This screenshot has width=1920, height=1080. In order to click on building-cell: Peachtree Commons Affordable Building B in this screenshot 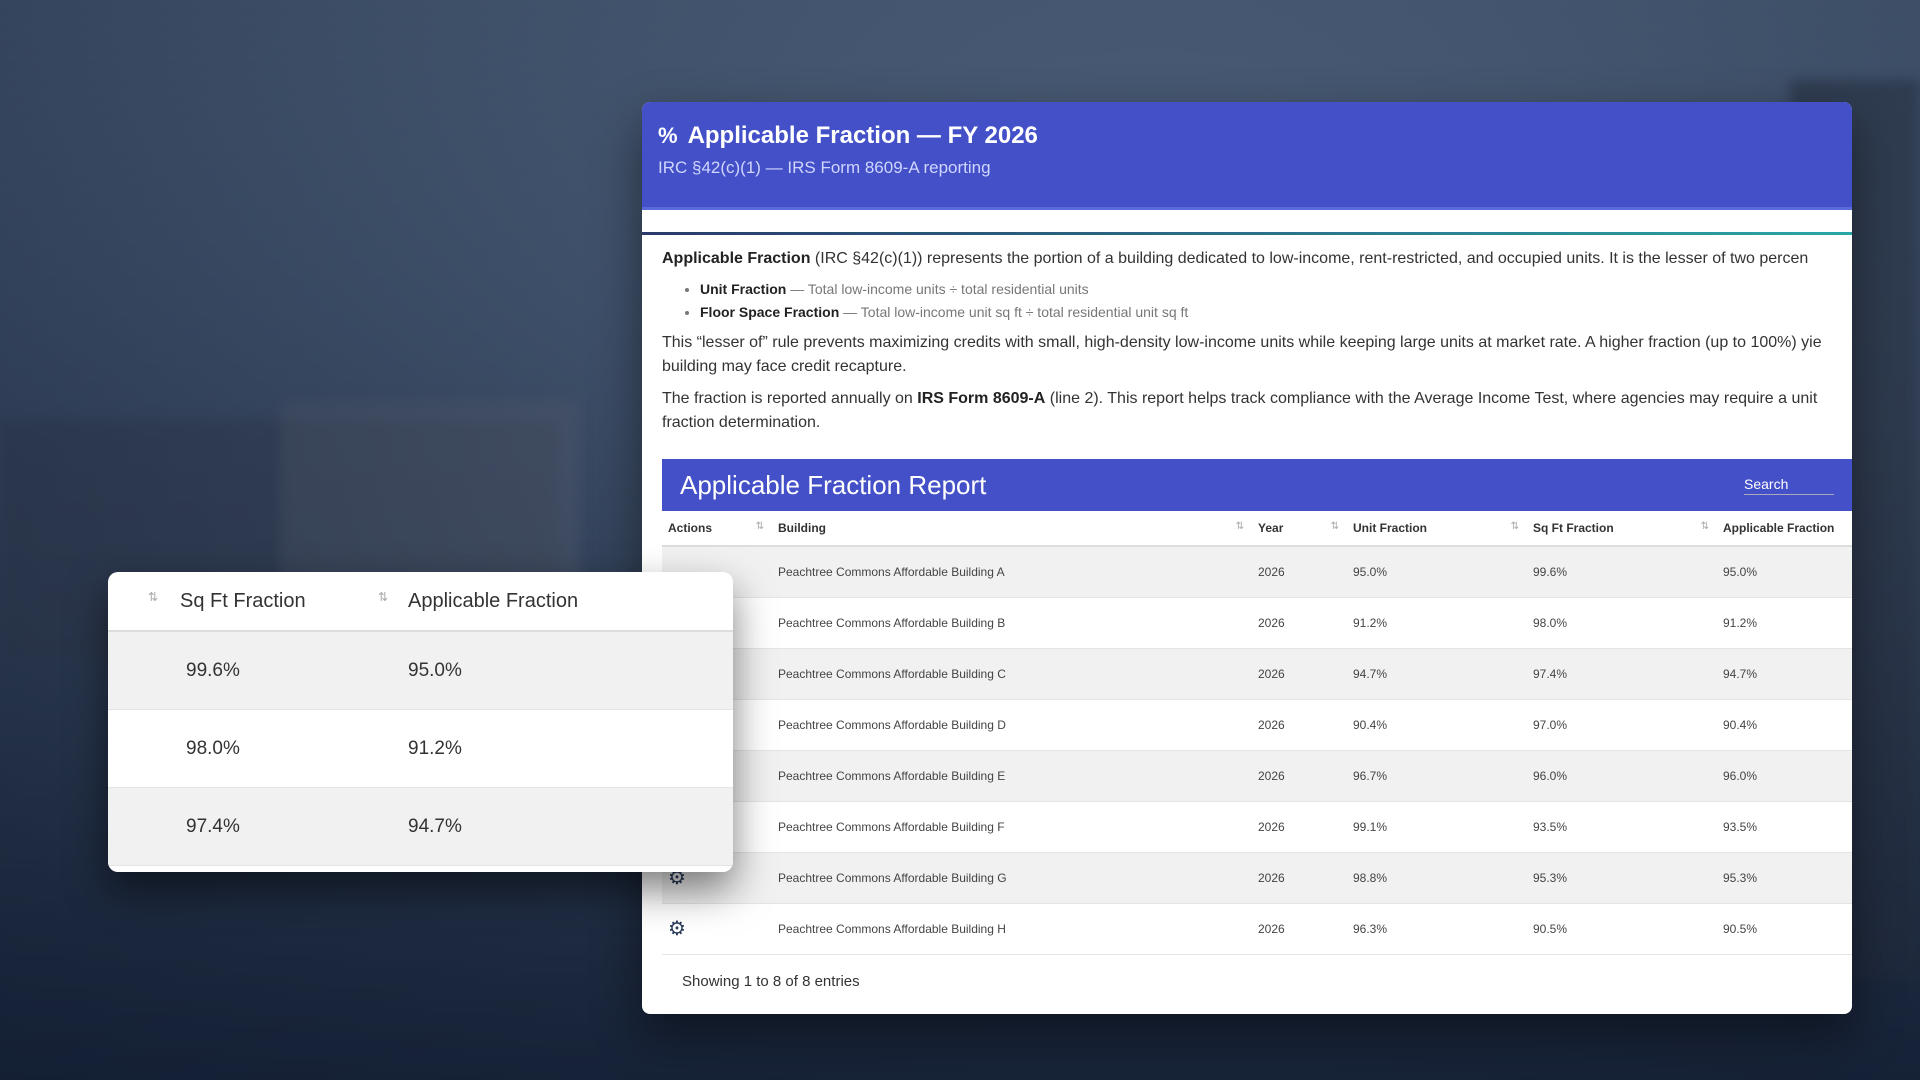, I will do `click(1012, 623)`.